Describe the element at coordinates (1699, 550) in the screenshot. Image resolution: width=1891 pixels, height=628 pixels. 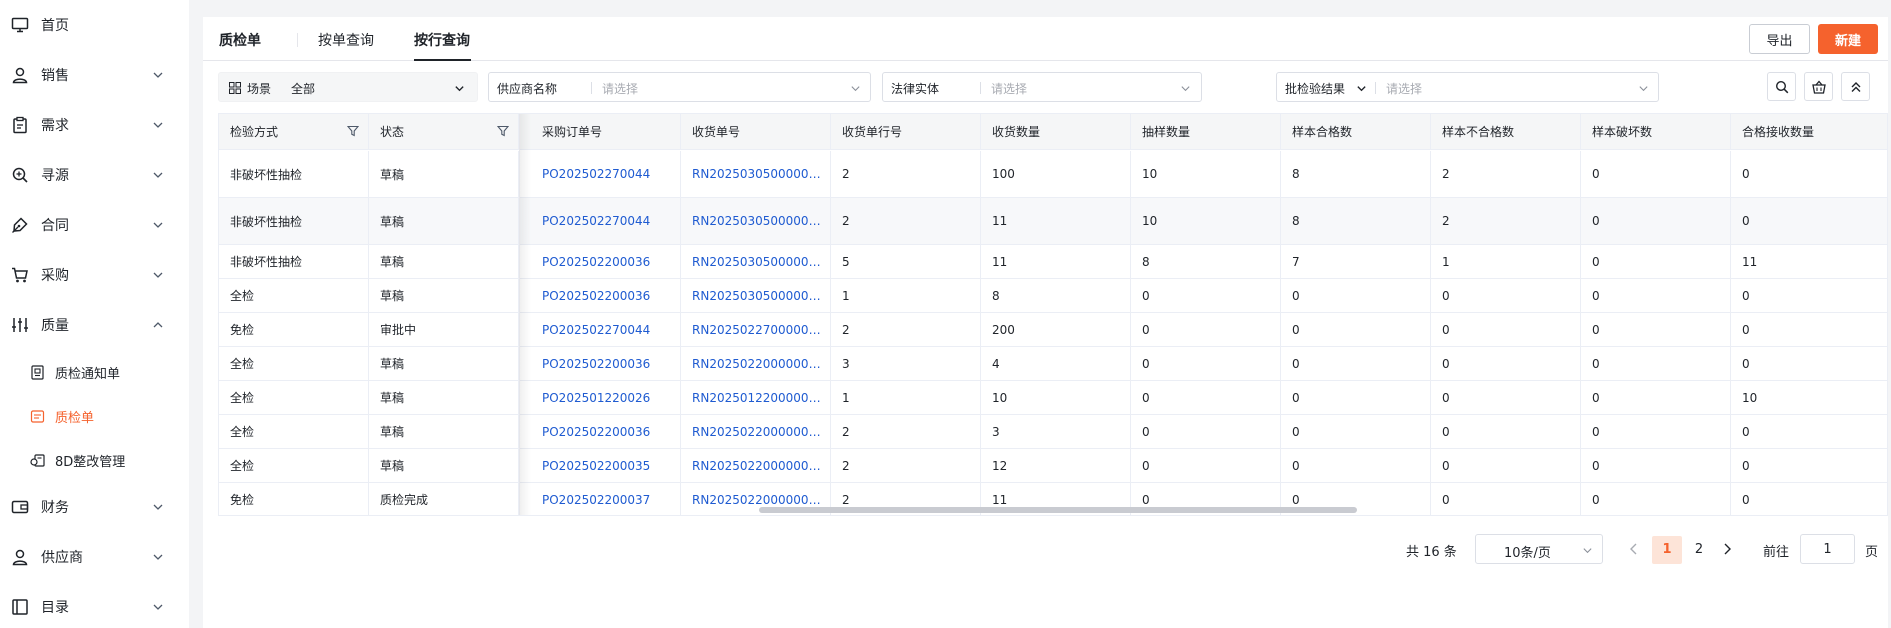
I see `page-number: 2` at that location.